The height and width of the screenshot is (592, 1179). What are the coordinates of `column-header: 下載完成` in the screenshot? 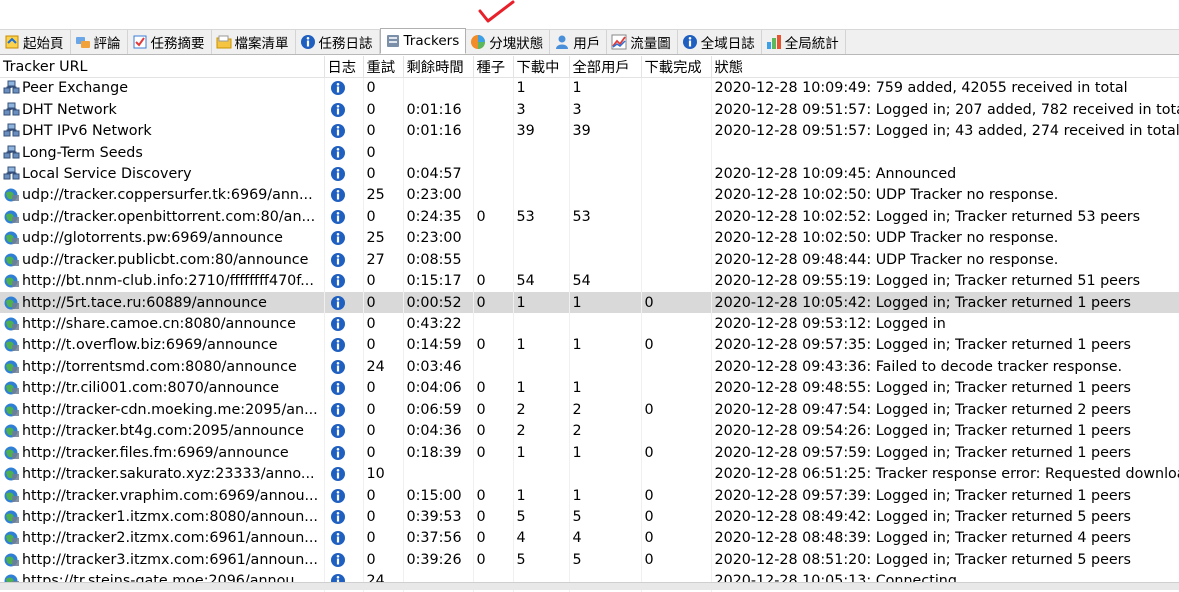 It's located at (676, 67).